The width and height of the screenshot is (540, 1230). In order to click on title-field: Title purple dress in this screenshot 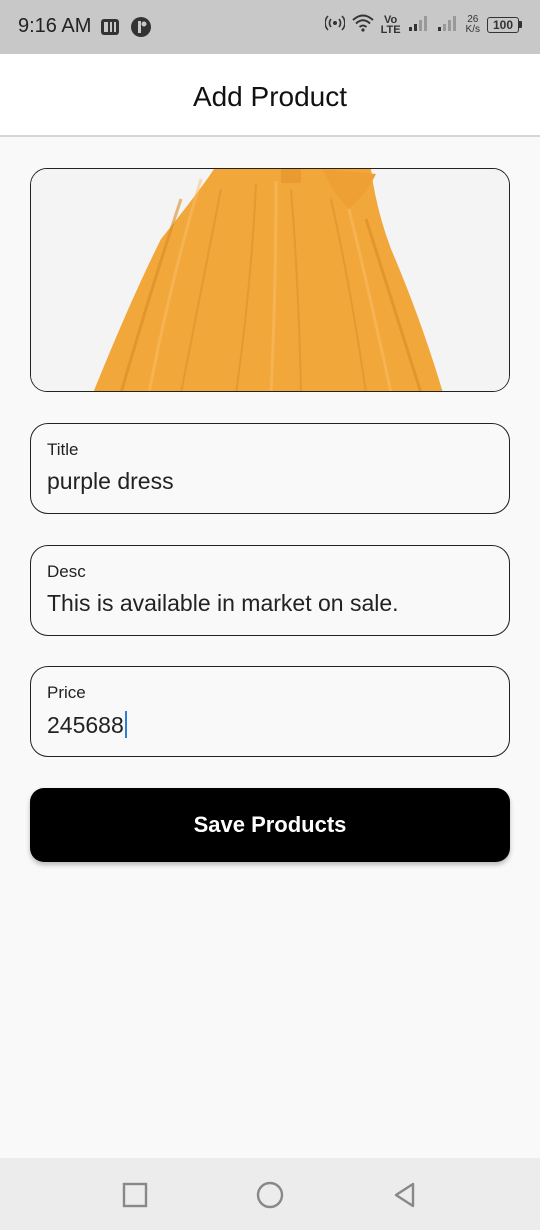, I will do `click(270, 468)`.